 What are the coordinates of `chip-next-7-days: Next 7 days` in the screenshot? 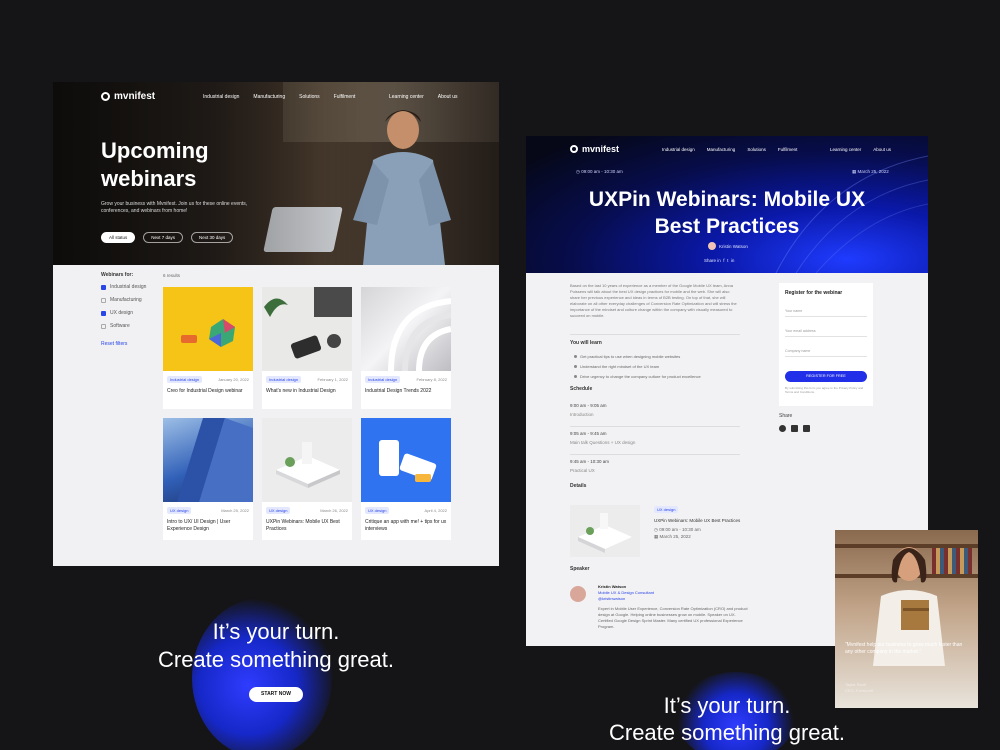 It's located at (163, 237).